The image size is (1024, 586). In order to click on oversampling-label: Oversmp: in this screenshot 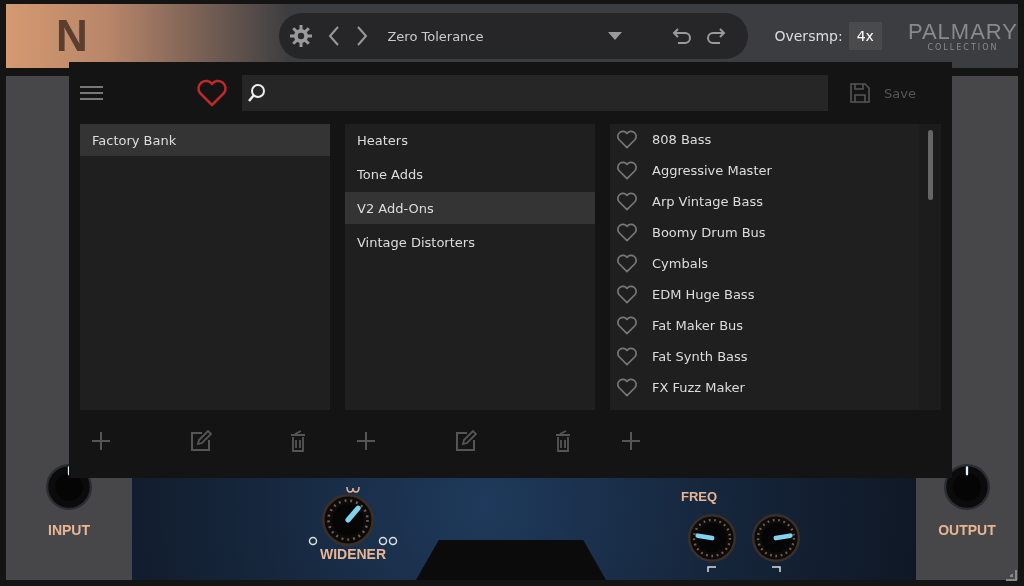, I will do `click(808, 36)`.